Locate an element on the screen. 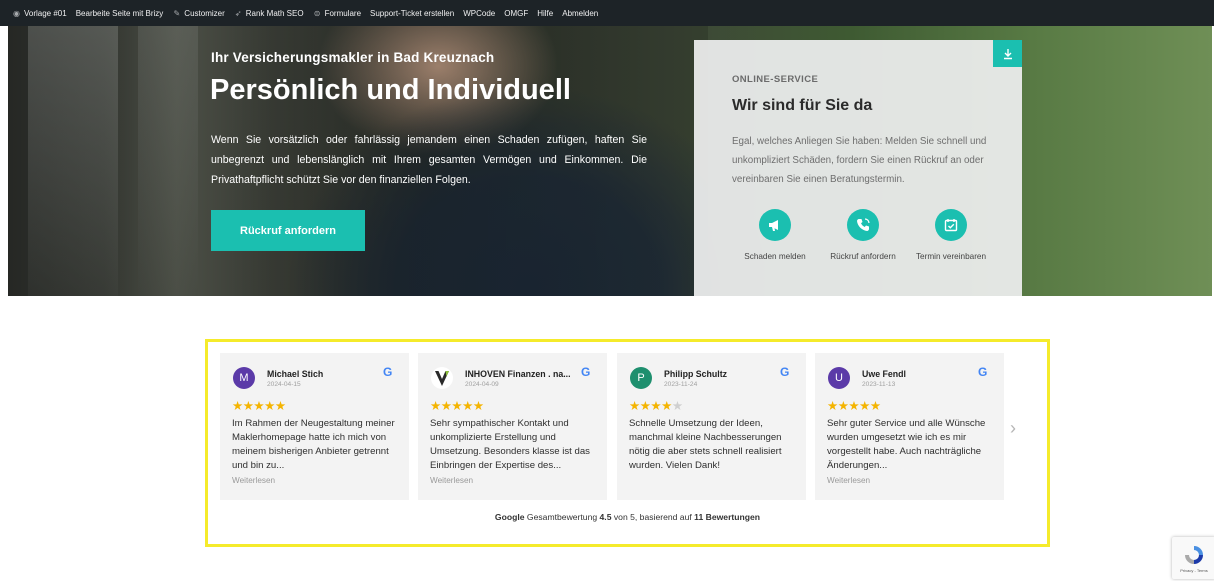 This screenshot has width=1214, height=581. summary-middle: von 5, basierend auf is located at coordinates (652, 517).